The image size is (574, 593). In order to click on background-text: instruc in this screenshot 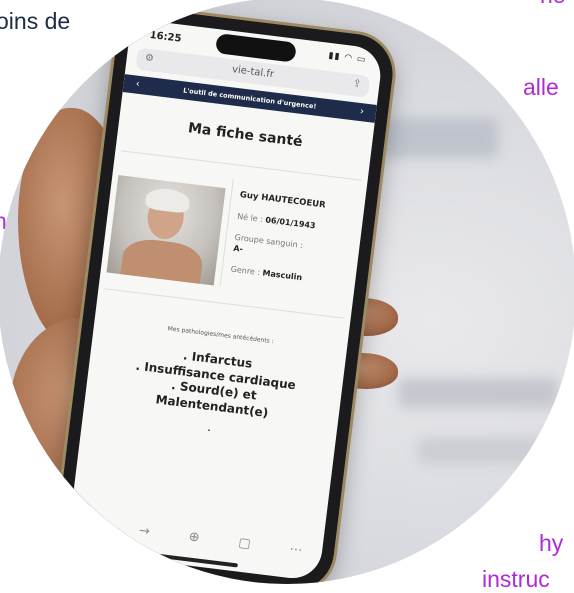, I will do `click(516, 579)`.